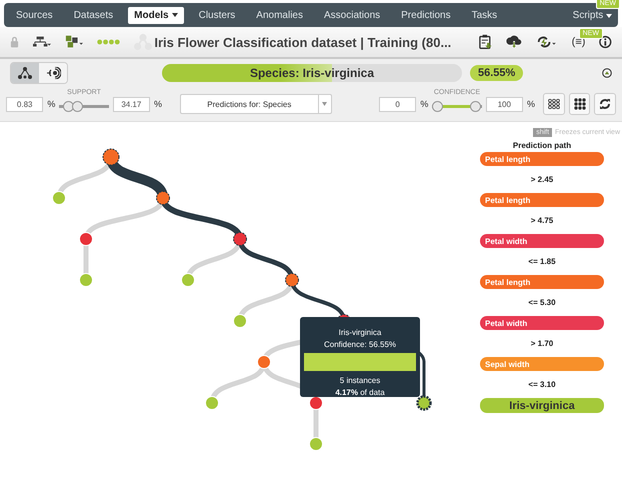 The image size is (622, 492). What do you see at coordinates (34, 15) in the screenshot?
I see `nav-tab: Sources` at bounding box center [34, 15].